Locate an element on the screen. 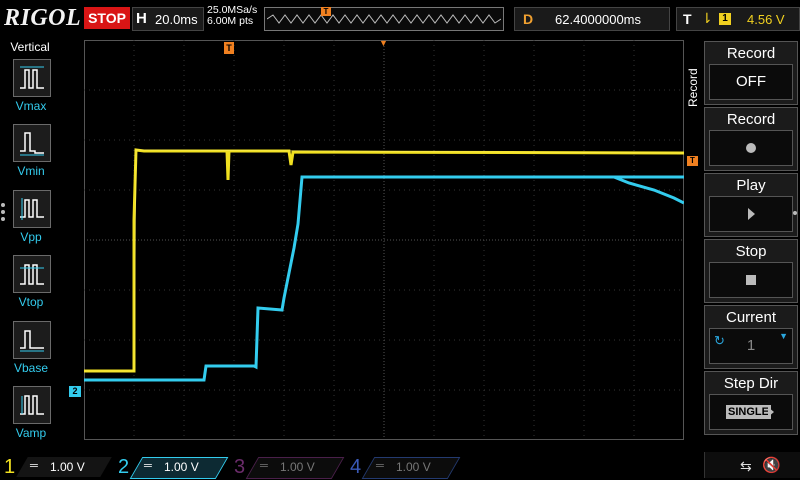  play-icon is located at coordinates (751, 214).